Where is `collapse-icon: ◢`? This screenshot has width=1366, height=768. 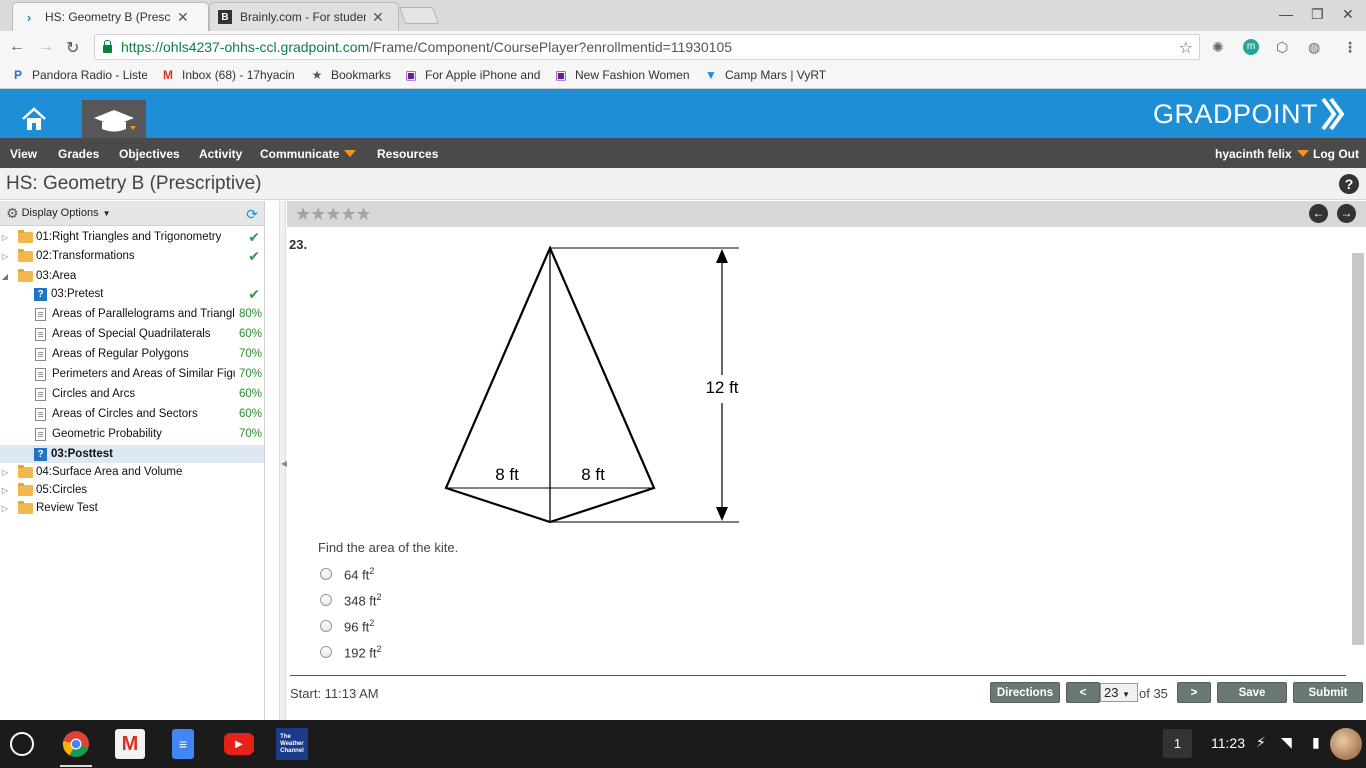
collapse-icon: ◢ is located at coordinates (5, 276).